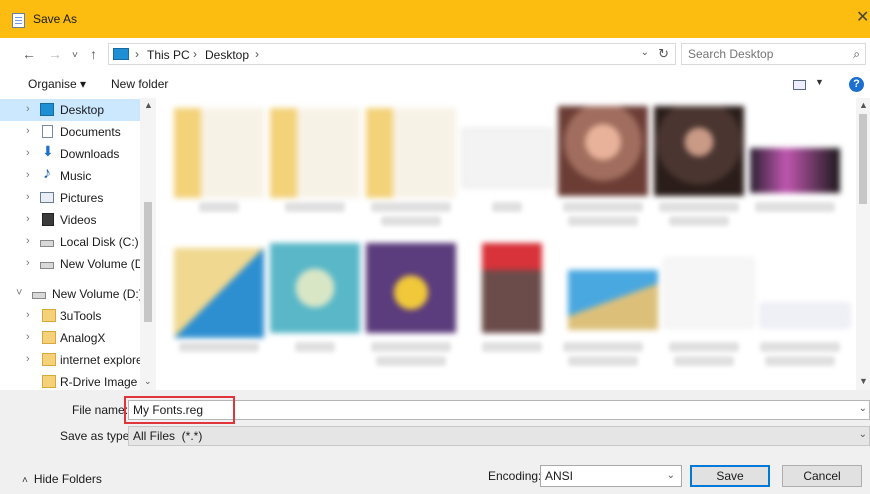 The height and width of the screenshot is (494, 870). Describe the element at coordinates (29, 54) in the screenshot. I see `back-arrow-icon: ←` at that location.